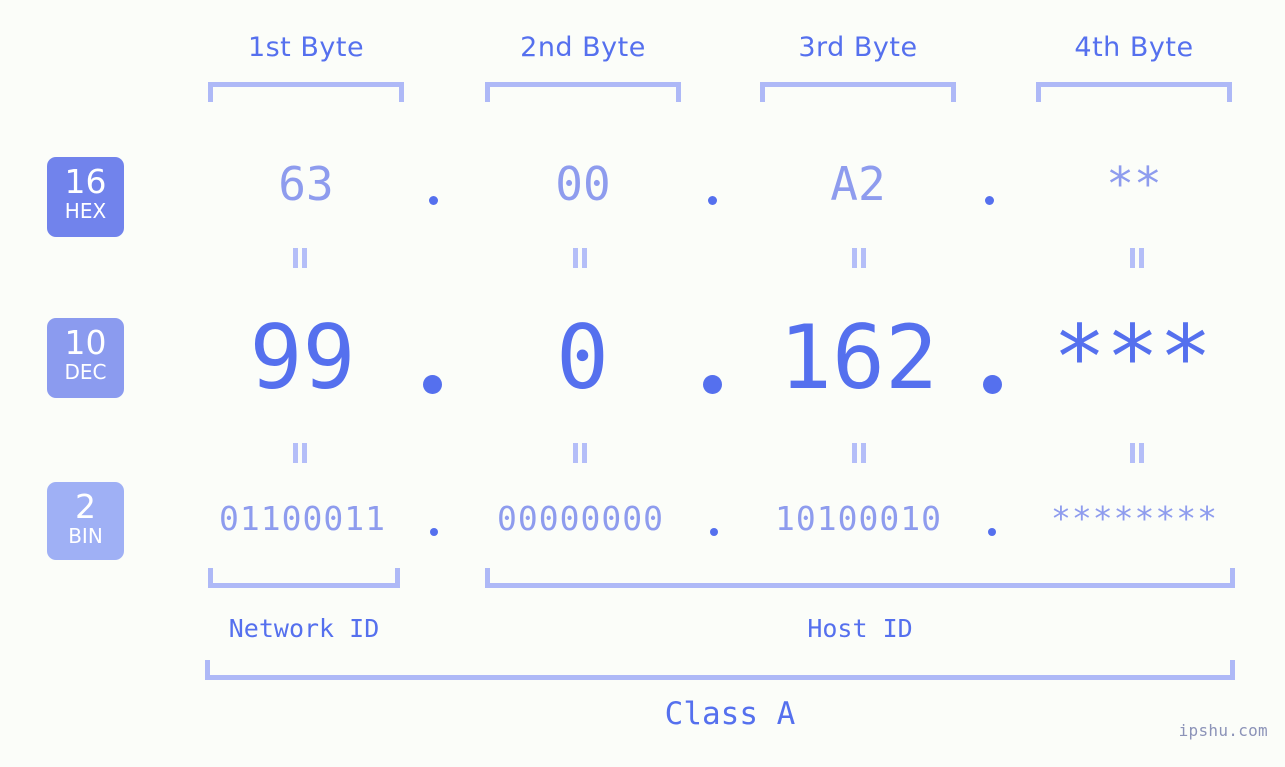 The height and width of the screenshot is (767, 1285). Describe the element at coordinates (720, 670) in the screenshot. I see `class-bracket` at that location.